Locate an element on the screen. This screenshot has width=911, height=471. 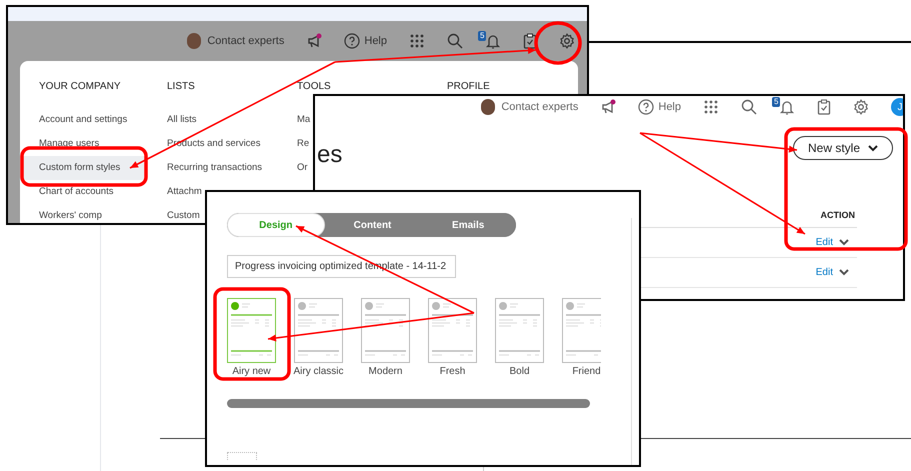
menu-item: Ma is located at coordinates (303, 120).